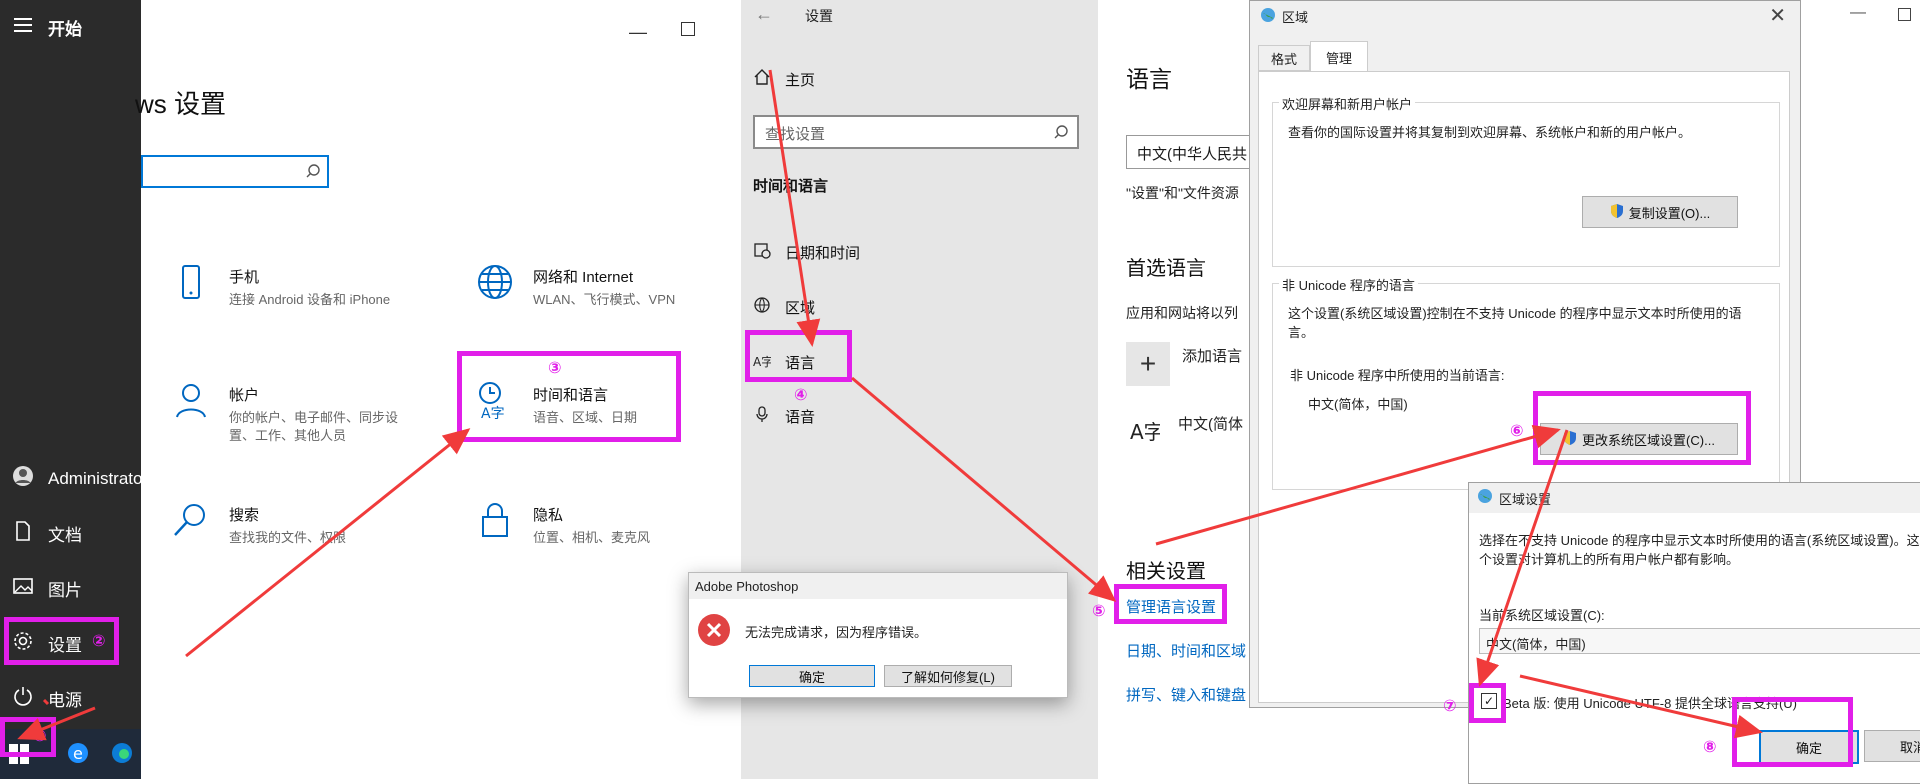 Image resolution: width=1920 pixels, height=784 pixels. What do you see at coordinates (800, 80) in the screenshot?
I see `nav-home-label: 主页` at bounding box center [800, 80].